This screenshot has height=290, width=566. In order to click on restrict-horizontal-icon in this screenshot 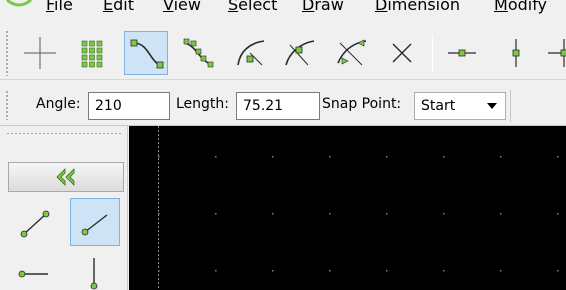, I will do `click(462, 53)`.